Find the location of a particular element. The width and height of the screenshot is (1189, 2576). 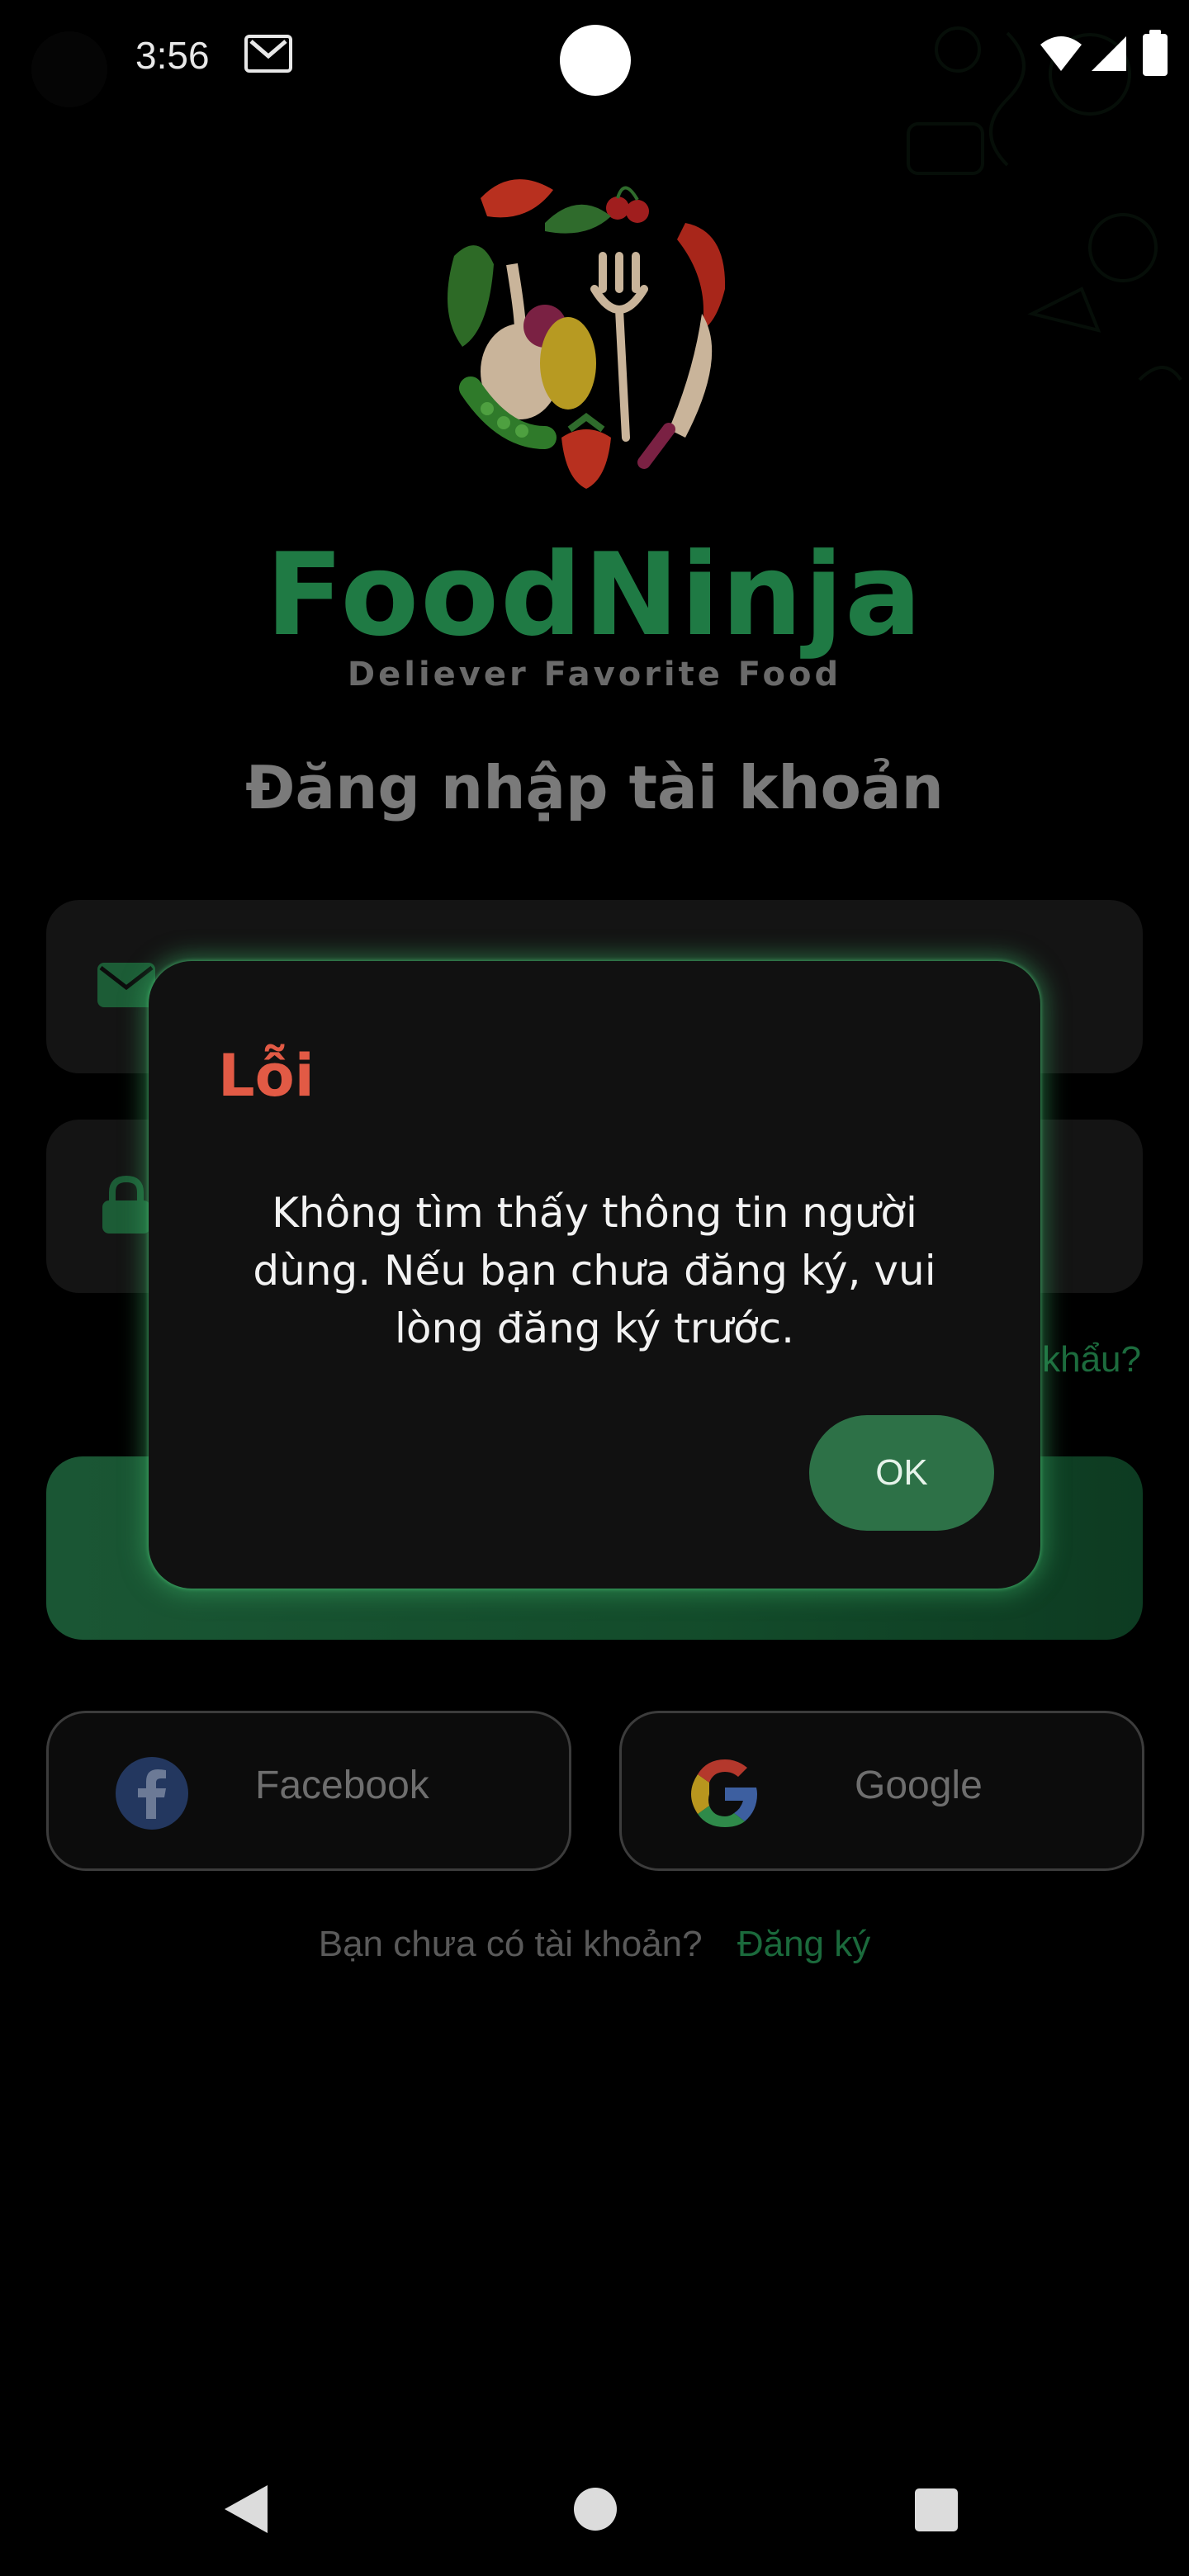

facebook-label: Facebook is located at coordinates (342, 1785).